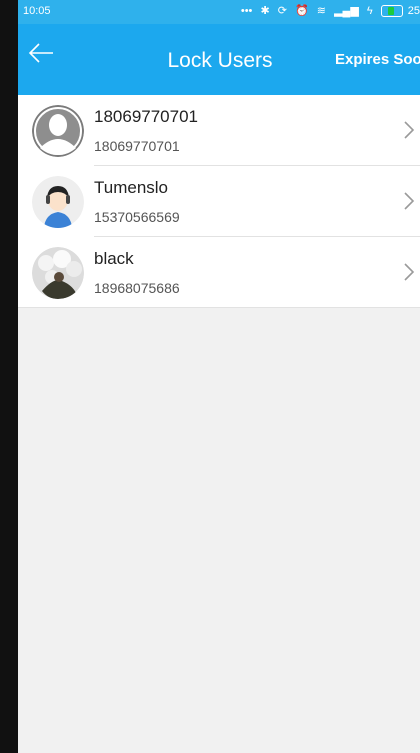  Describe the element at coordinates (219, 12) in the screenshot. I see `status-bar: 10:05 ••• ✱ ⟳ ⏰ ≋ ▂▄▆ ϟ 25` at that location.